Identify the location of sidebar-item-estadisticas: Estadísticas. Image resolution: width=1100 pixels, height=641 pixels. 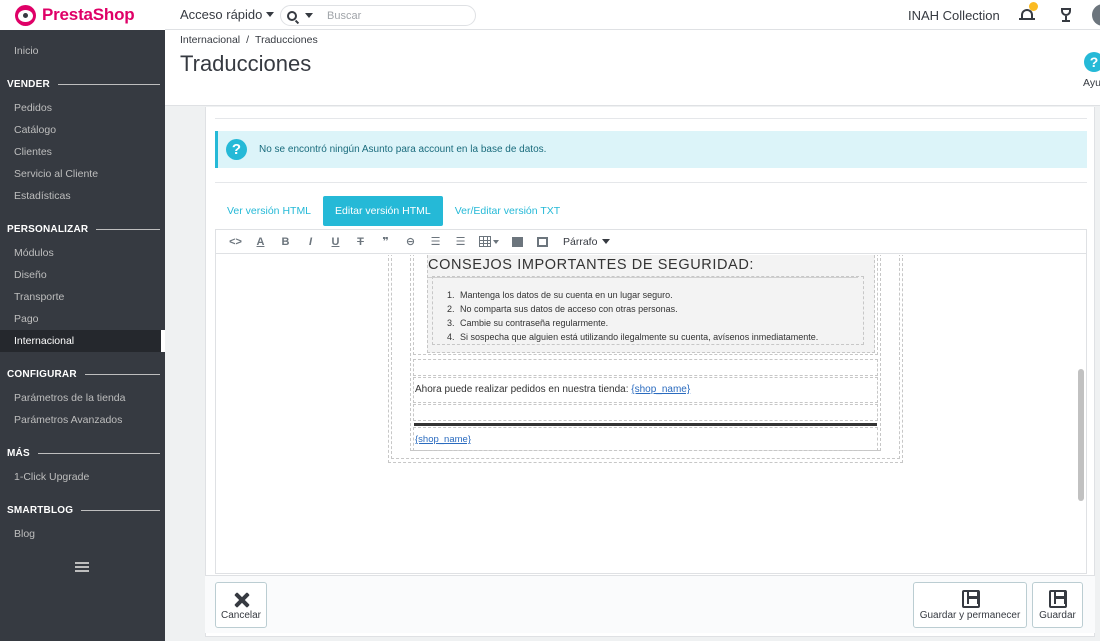
(82, 196).